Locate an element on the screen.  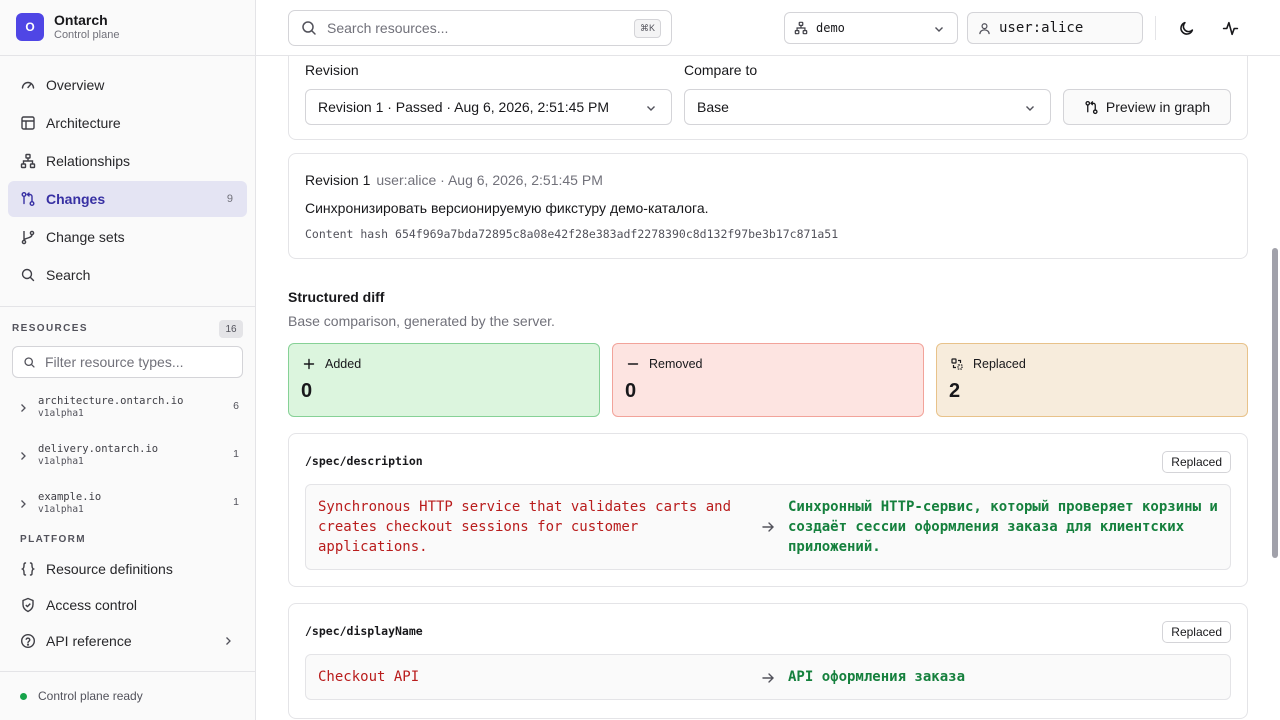
diff-old-value: Checkout API is located at coordinates (369, 677).